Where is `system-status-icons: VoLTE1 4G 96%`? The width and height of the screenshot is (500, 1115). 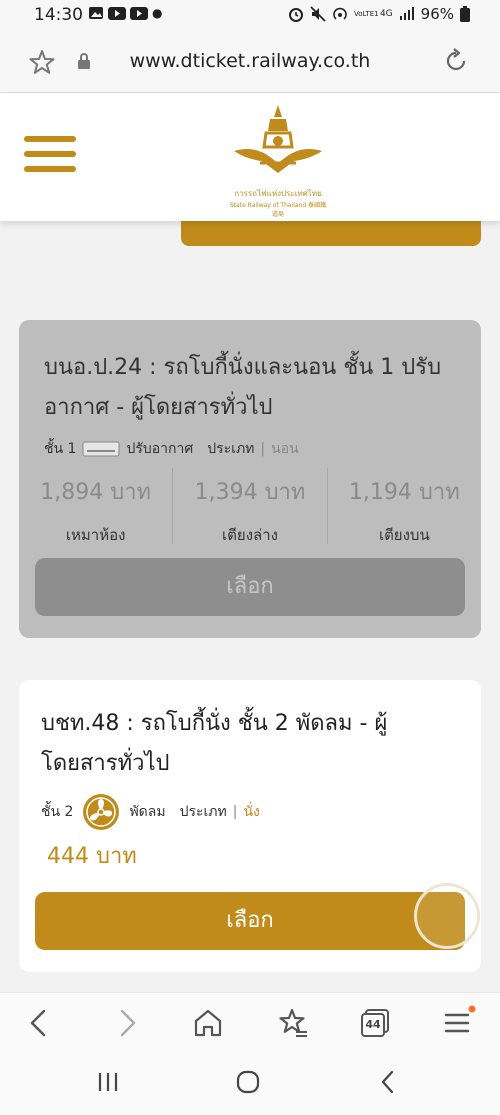 system-status-icons: VoLTE1 4G 96% is located at coordinates (379, 14).